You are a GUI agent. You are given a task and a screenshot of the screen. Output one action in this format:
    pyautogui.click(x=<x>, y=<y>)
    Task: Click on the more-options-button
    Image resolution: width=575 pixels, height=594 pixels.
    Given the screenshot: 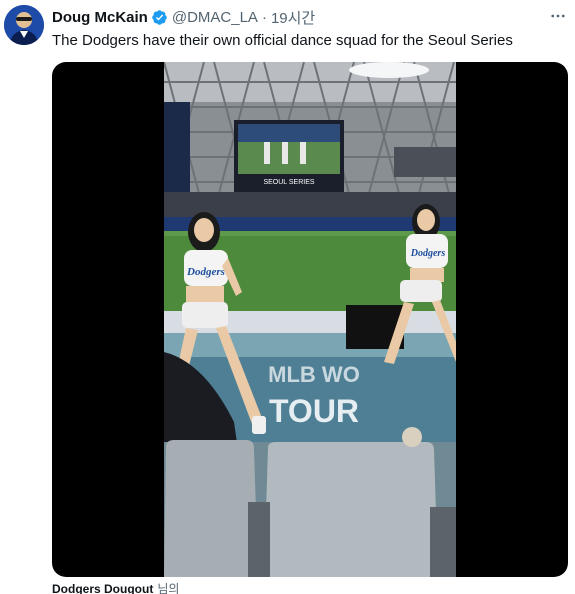 What is the action you would take?
    pyautogui.click(x=558, y=16)
    